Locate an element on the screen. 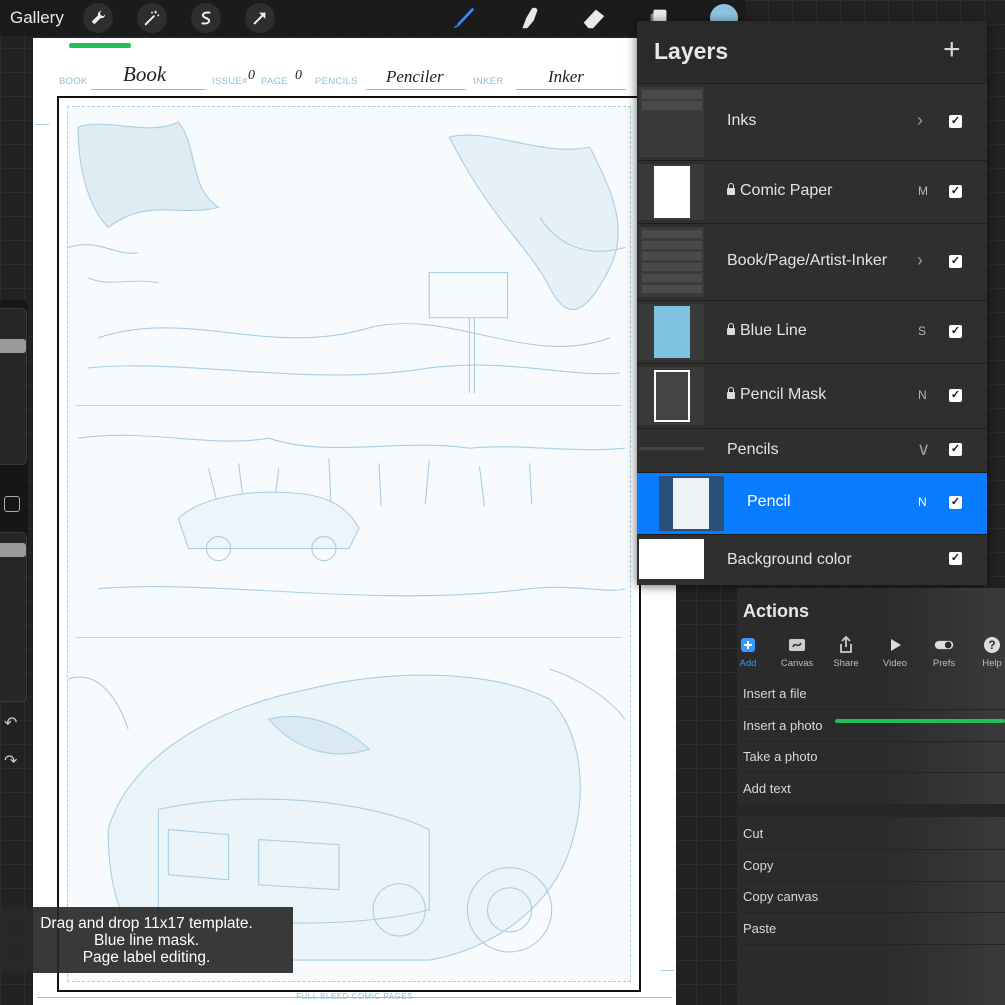  book-value: Book is located at coordinates (144, 74).